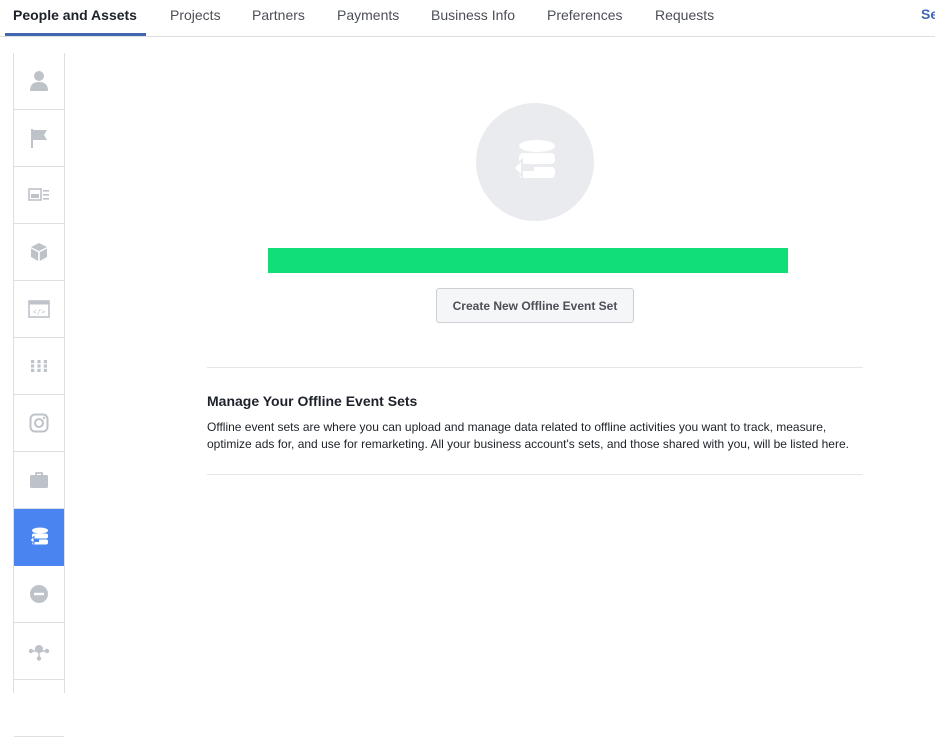 This screenshot has height=737, width=935. What do you see at coordinates (684, 18) in the screenshot?
I see `tab-requests: Requests` at bounding box center [684, 18].